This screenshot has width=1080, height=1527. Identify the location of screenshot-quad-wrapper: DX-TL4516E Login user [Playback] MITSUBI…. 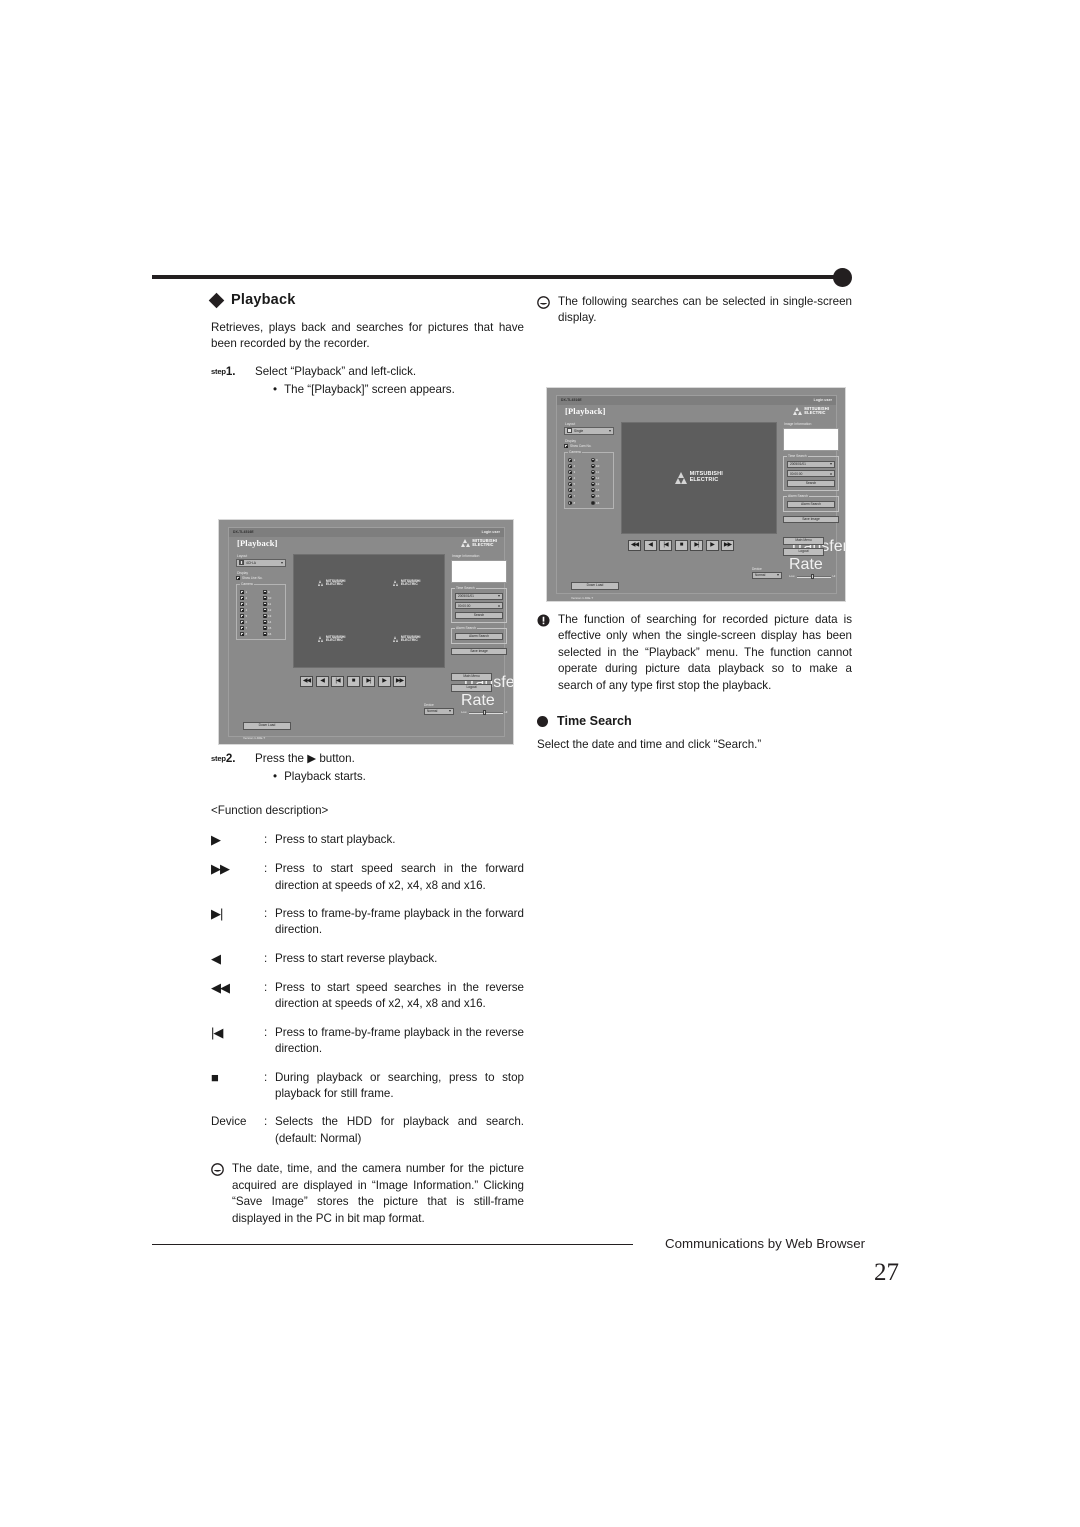
(367, 579).